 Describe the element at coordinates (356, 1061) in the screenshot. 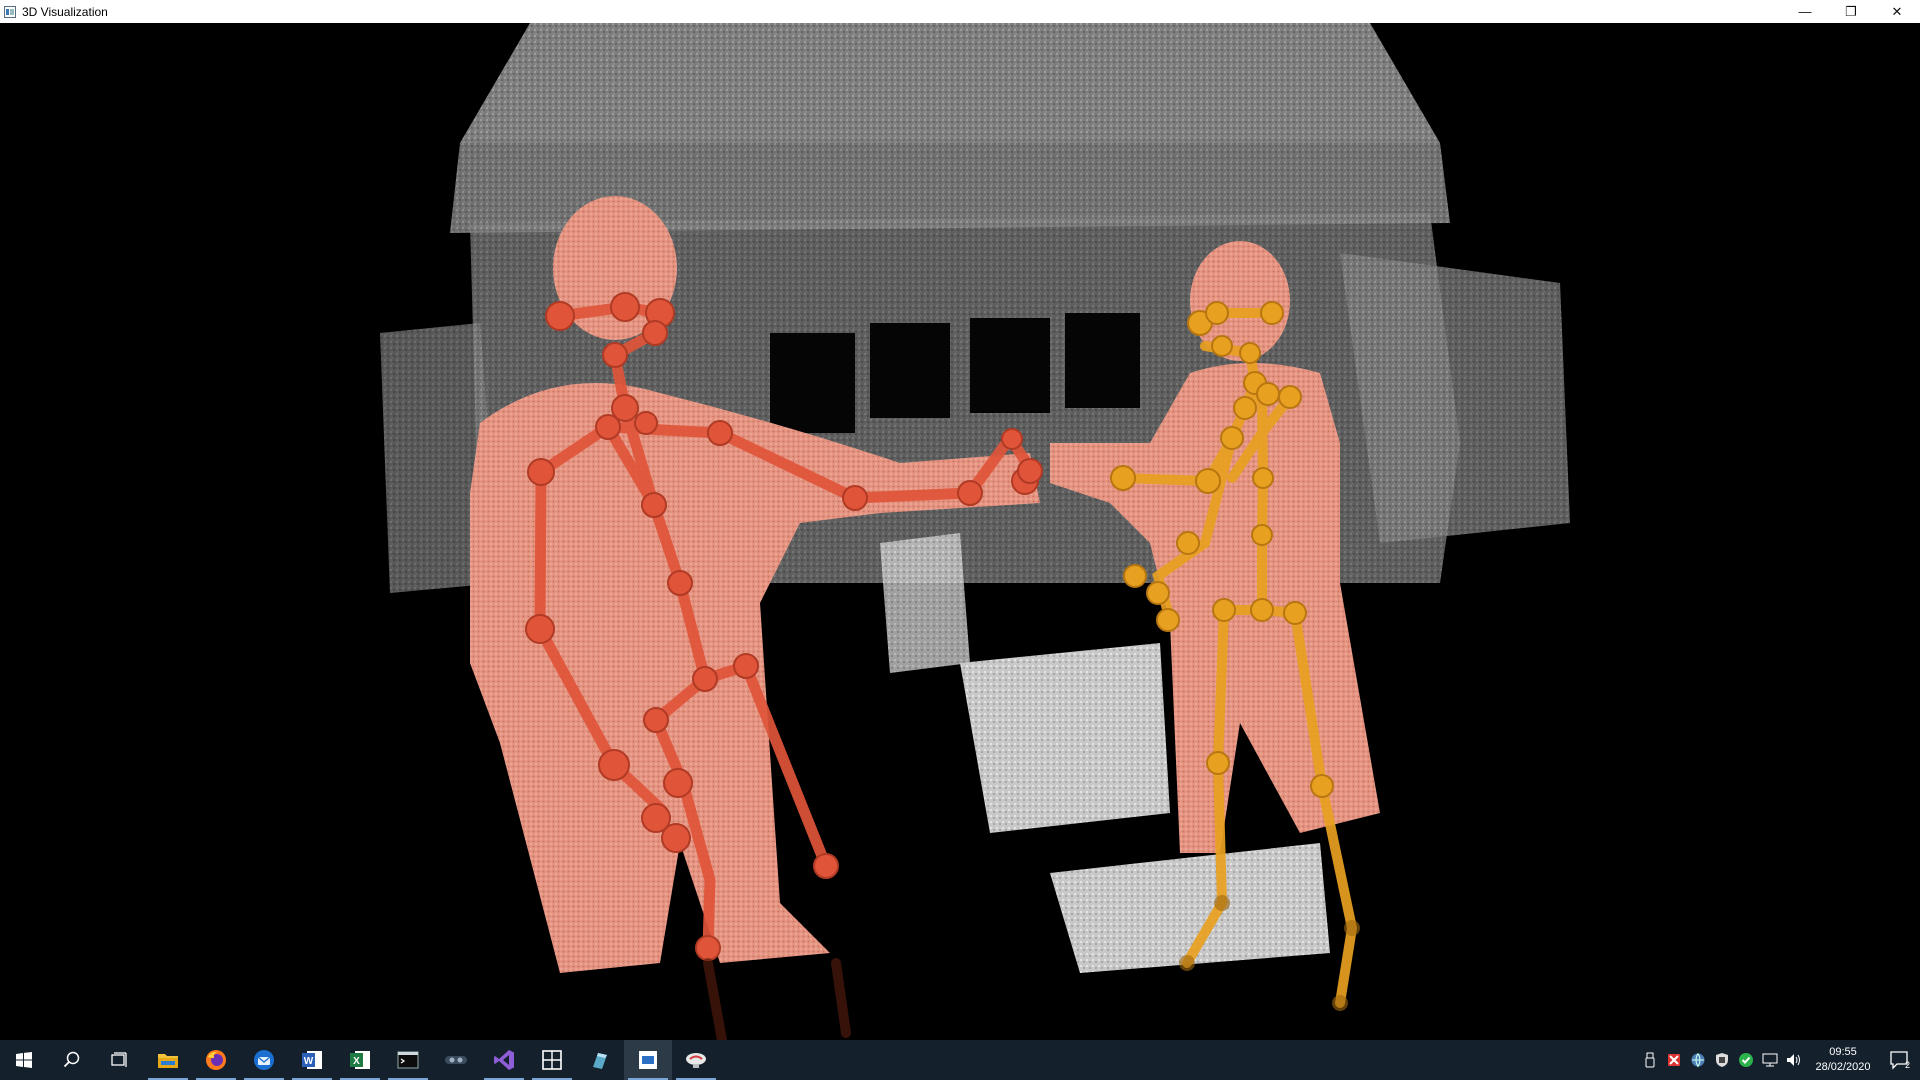

I see `svg-text: X` at that location.